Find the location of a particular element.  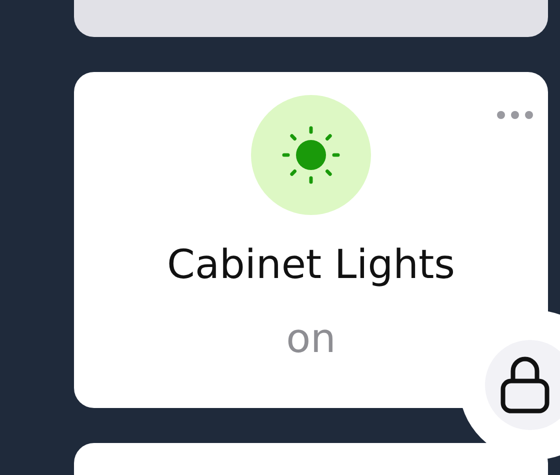

lock-icon is located at coordinates (525, 385).